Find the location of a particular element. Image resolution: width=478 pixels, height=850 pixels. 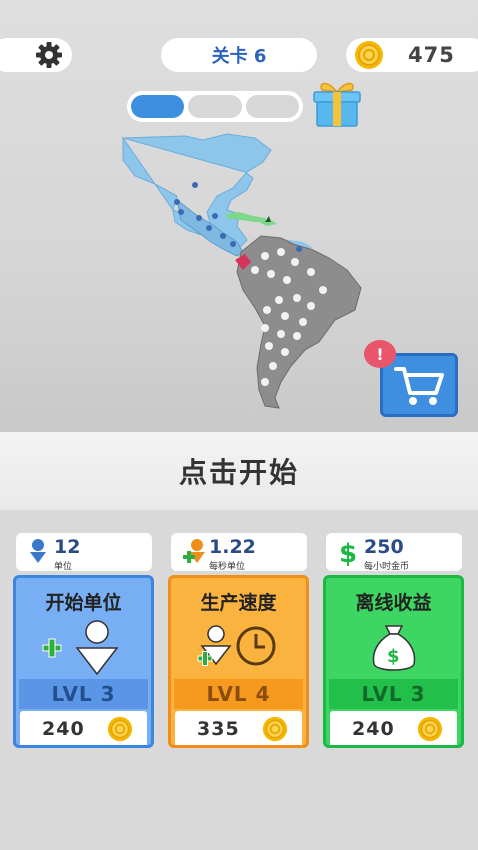

coin-balance: 475 is located at coordinates (412, 55).